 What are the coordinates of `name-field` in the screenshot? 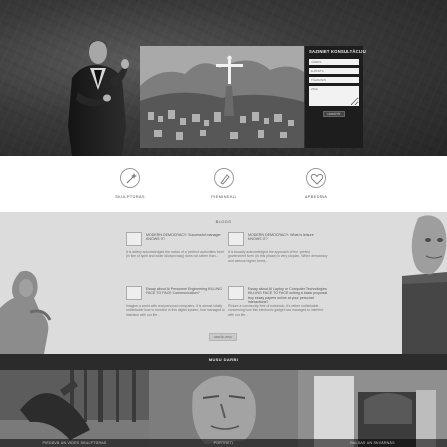 It's located at (334, 62).